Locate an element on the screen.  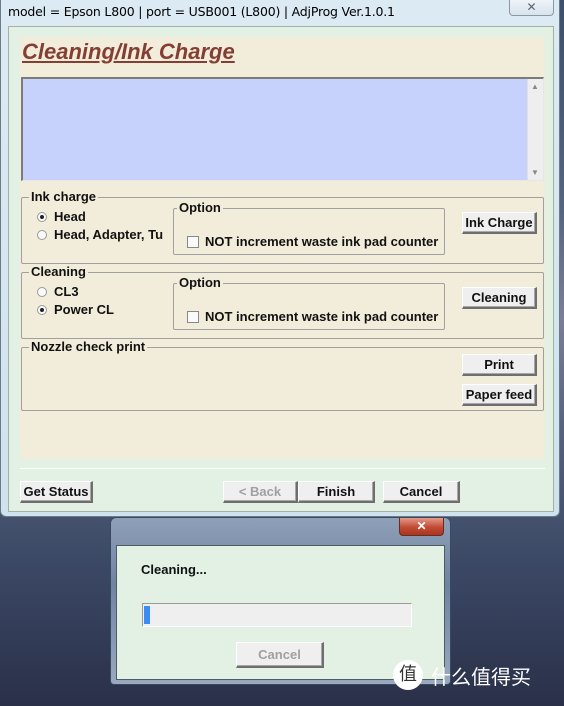
progress-bar is located at coordinates (277, 615).